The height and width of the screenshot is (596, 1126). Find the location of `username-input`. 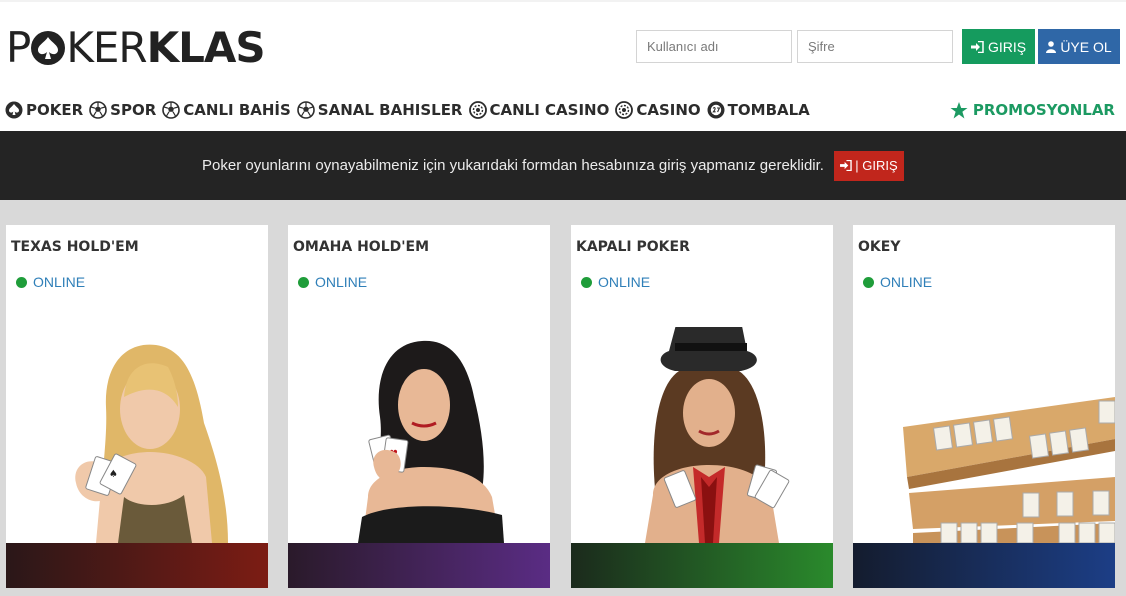

username-input is located at coordinates (714, 46).